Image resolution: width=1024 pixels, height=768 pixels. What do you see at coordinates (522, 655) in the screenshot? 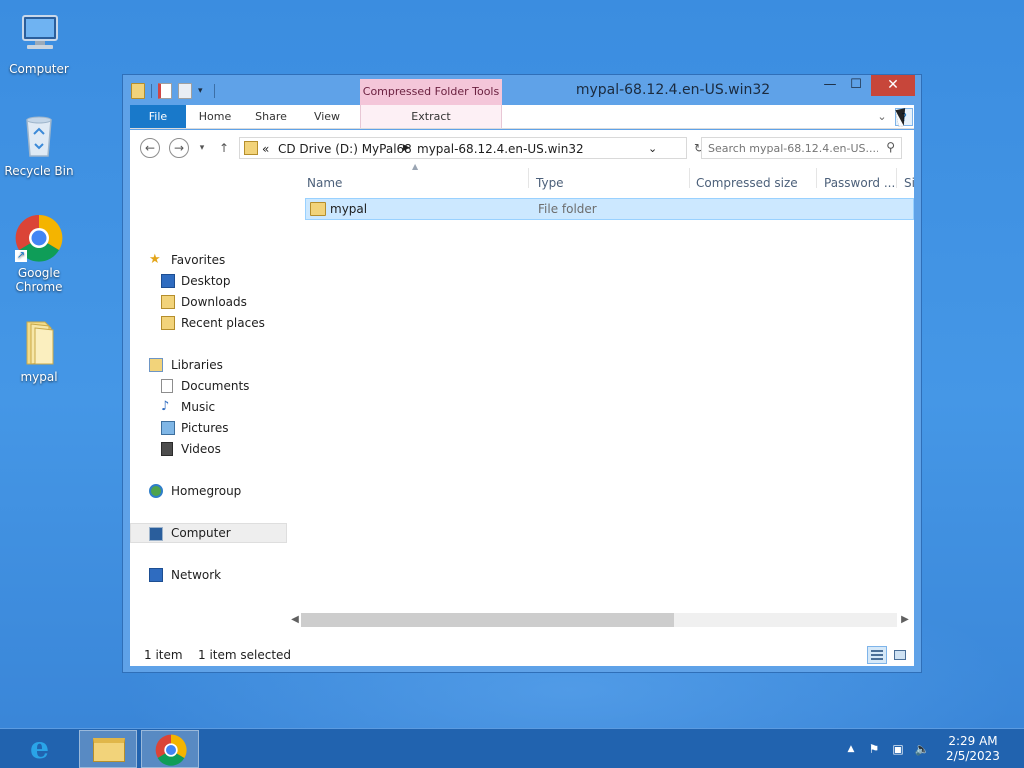
I see `status-bar: 1 item 1 item selected` at bounding box center [522, 655].